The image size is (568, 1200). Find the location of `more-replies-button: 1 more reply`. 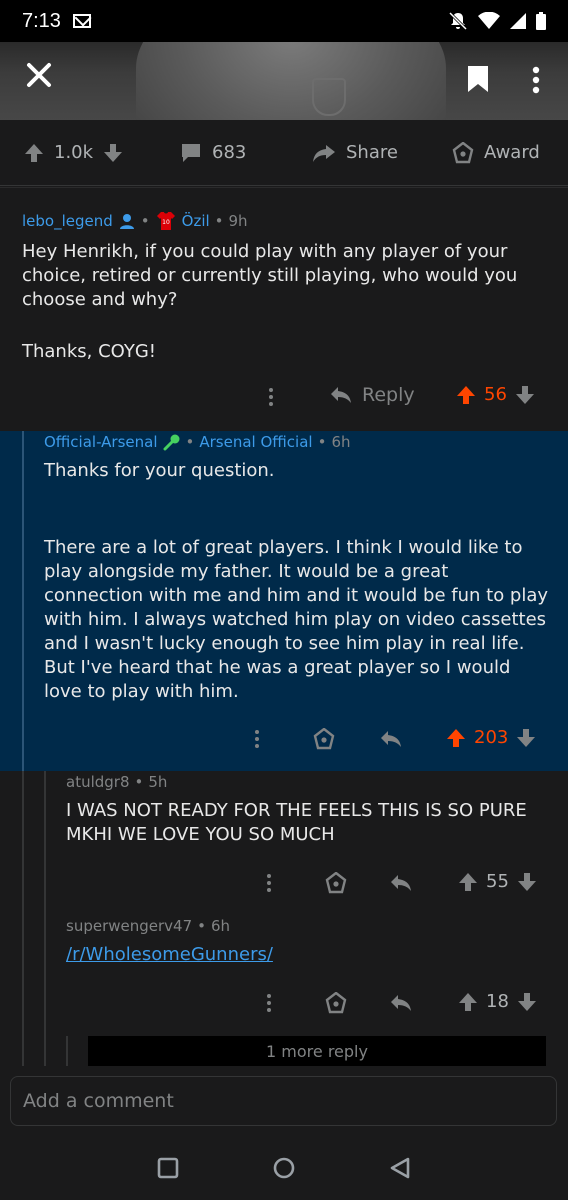

more-replies-button: 1 more reply is located at coordinates (317, 1051).